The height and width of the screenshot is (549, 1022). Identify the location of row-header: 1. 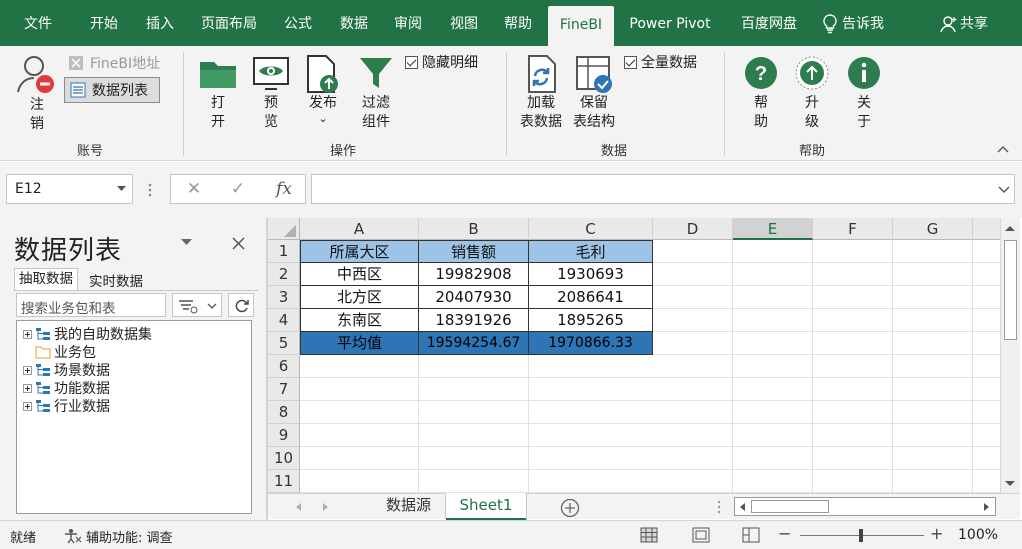
(284, 251).